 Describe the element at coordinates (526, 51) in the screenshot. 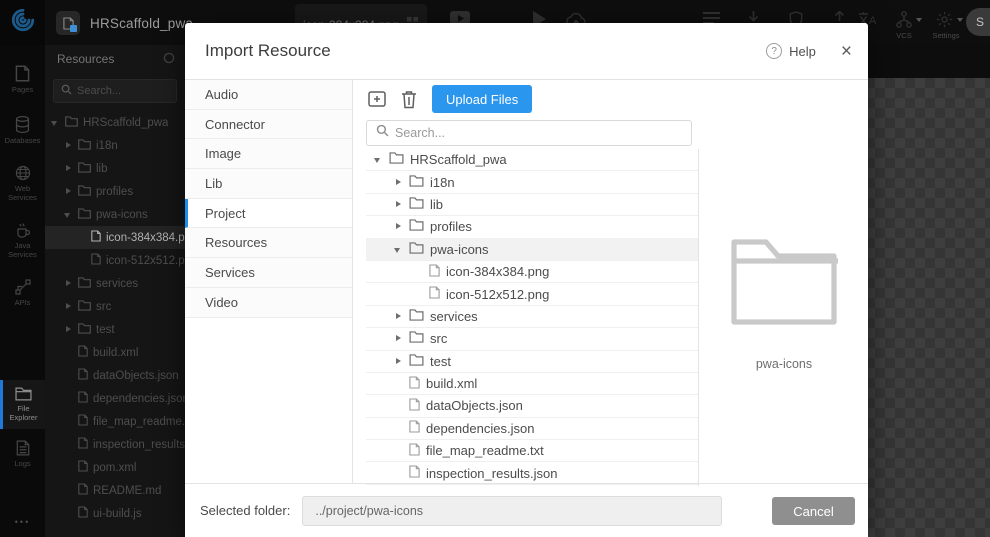

I see `dialog-header: Import Resource ? Help ×` at that location.